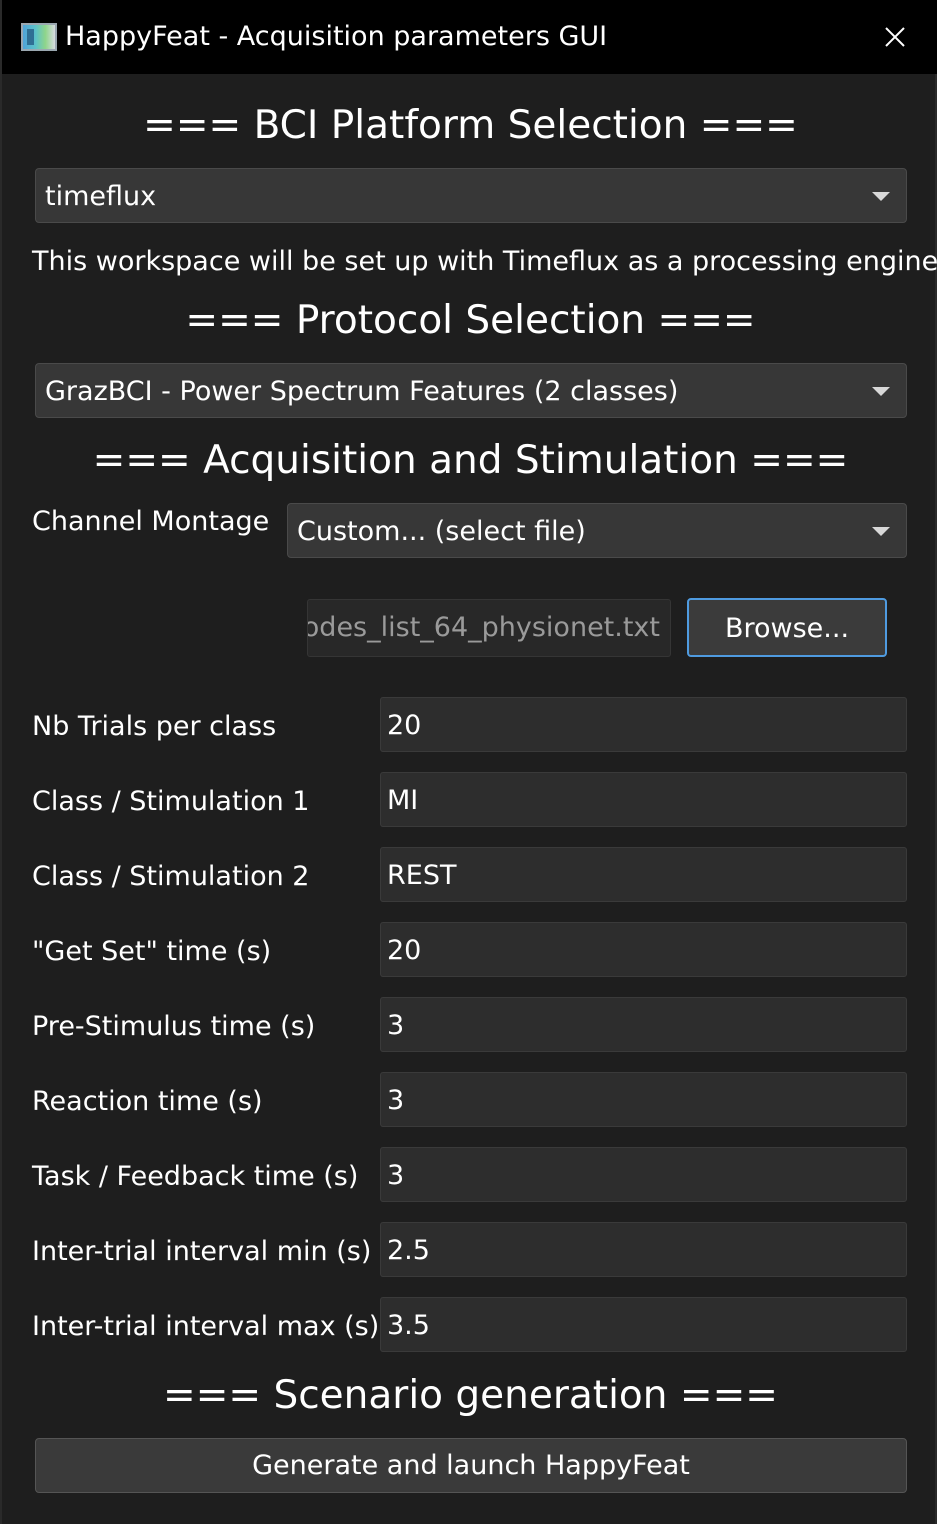 The image size is (937, 1524). I want to click on nb-trials-value: 20, so click(404, 725).